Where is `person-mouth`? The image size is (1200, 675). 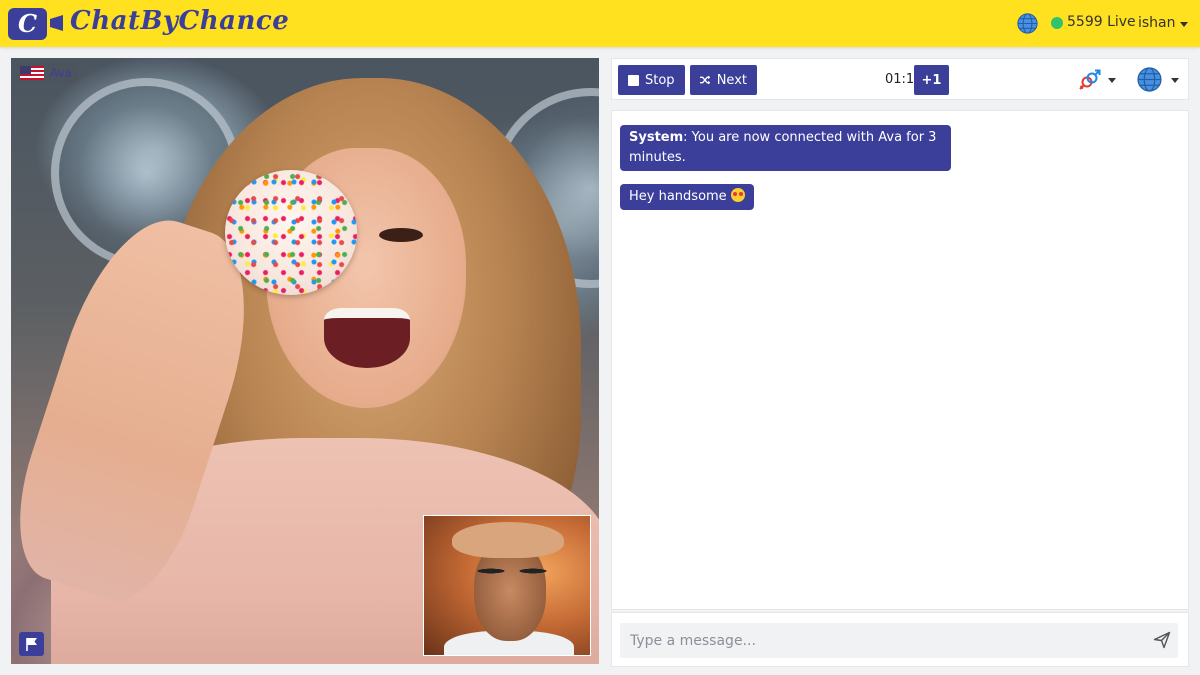 person-mouth is located at coordinates (367, 338).